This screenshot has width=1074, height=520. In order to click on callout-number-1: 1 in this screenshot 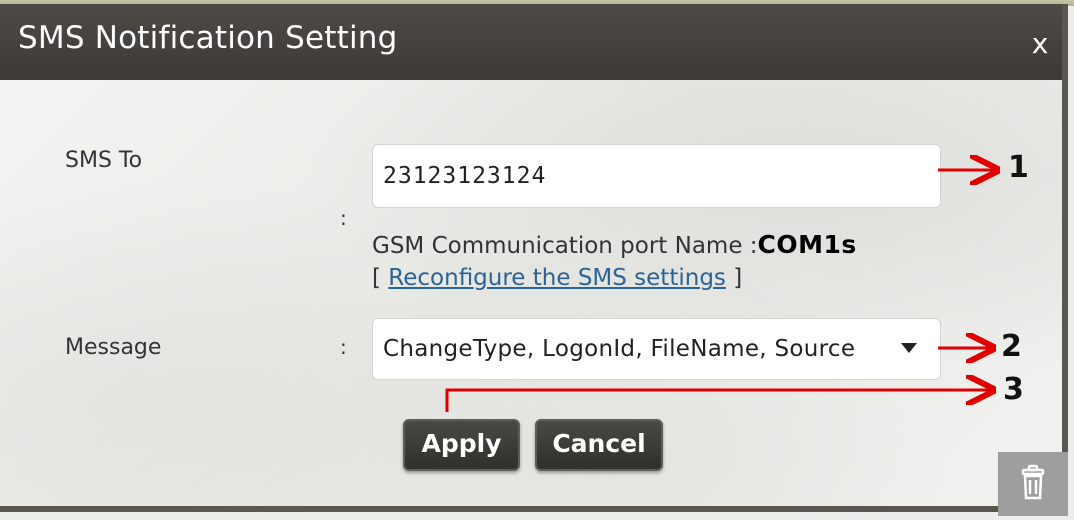, I will do `click(1018, 167)`.